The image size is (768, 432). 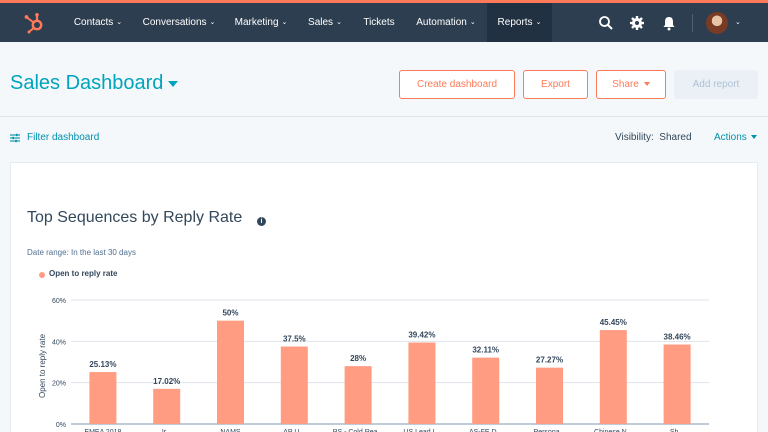 I want to click on data-label: 37.5%, so click(x=294, y=339).